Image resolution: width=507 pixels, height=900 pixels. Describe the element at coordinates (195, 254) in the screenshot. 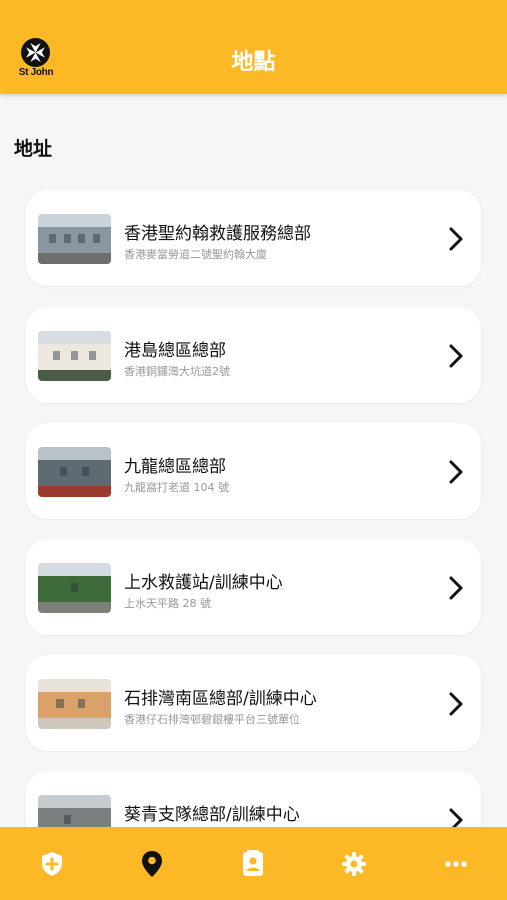

I see `location-address: 香港麥當勞道二號聖約翰大廈` at that location.